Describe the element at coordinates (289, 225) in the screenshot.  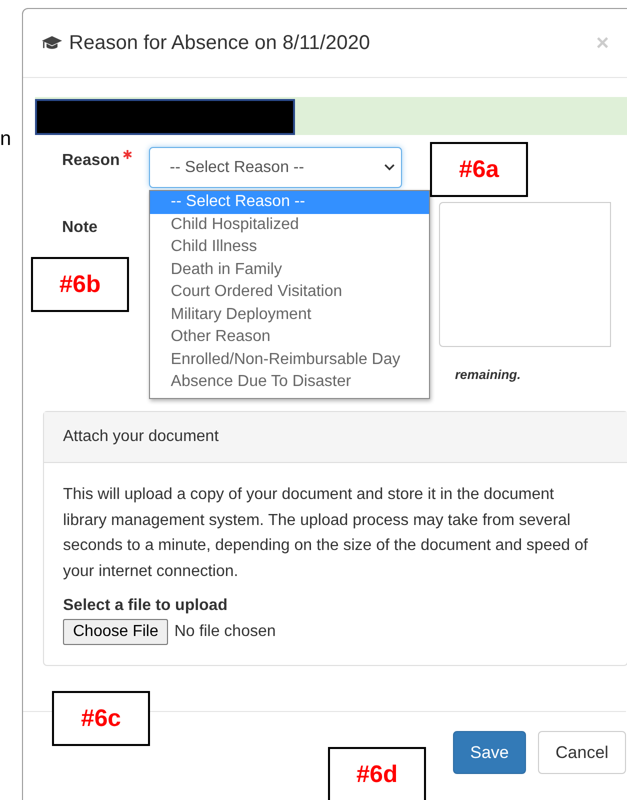
I see `dropdown-option: Child Hospitalized` at that location.